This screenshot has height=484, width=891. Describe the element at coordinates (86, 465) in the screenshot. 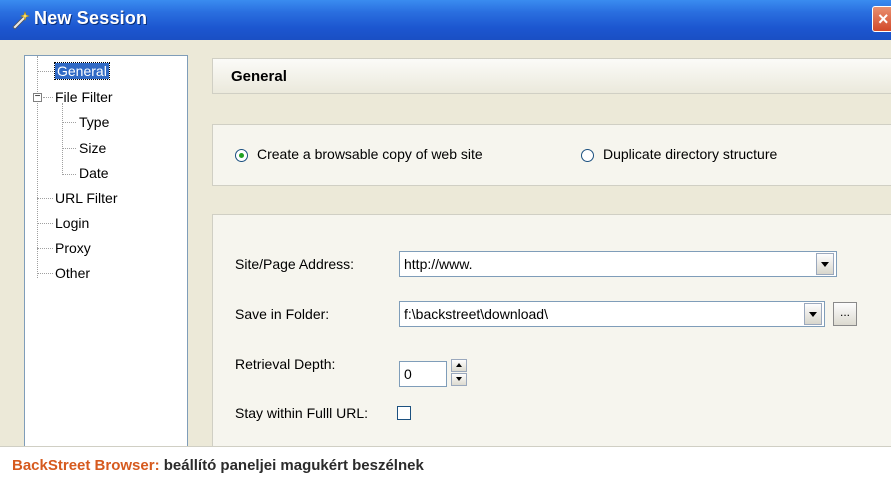

I see `caption-brand: BackStreet Browser:` at that location.